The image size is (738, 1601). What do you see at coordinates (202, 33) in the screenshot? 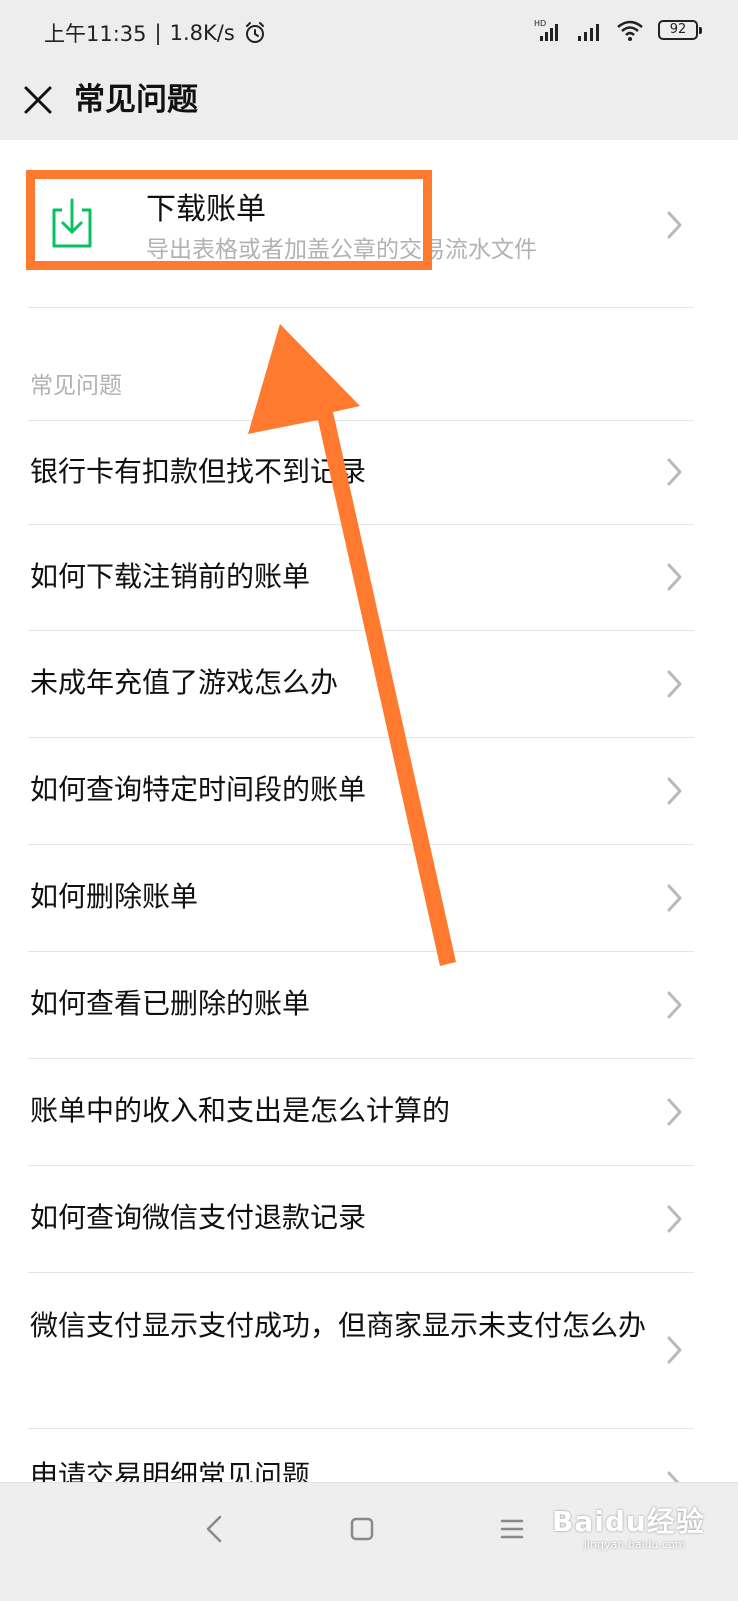
I see `status-speed: 1.8K/s` at bounding box center [202, 33].